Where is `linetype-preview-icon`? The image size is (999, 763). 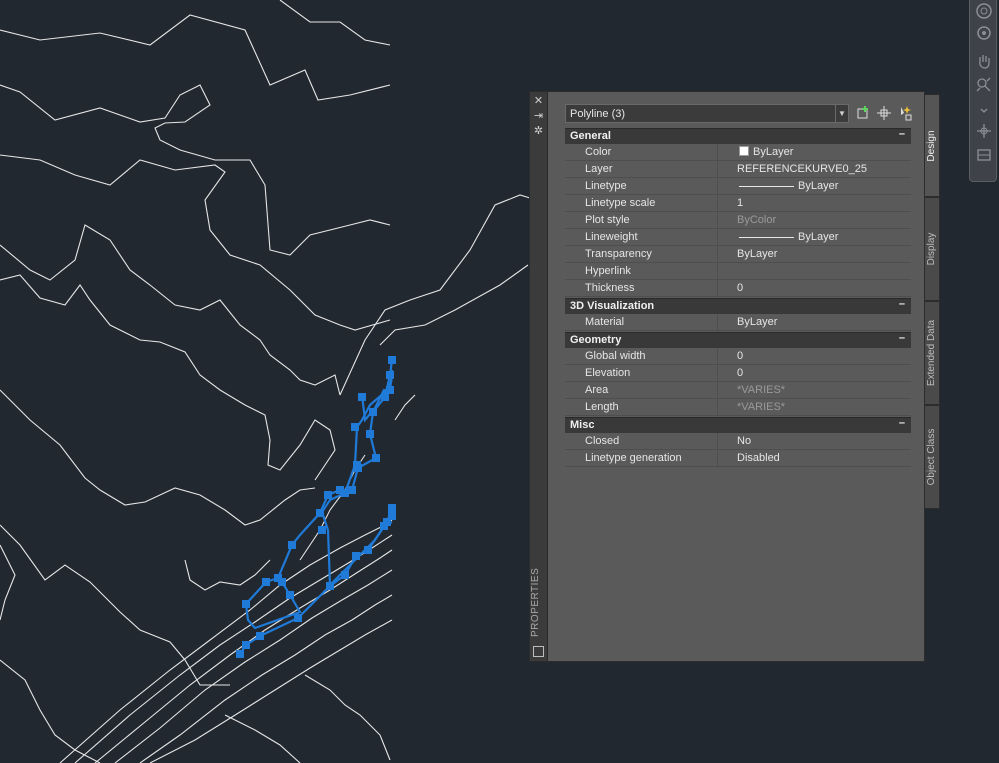 linetype-preview-icon is located at coordinates (766, 186).